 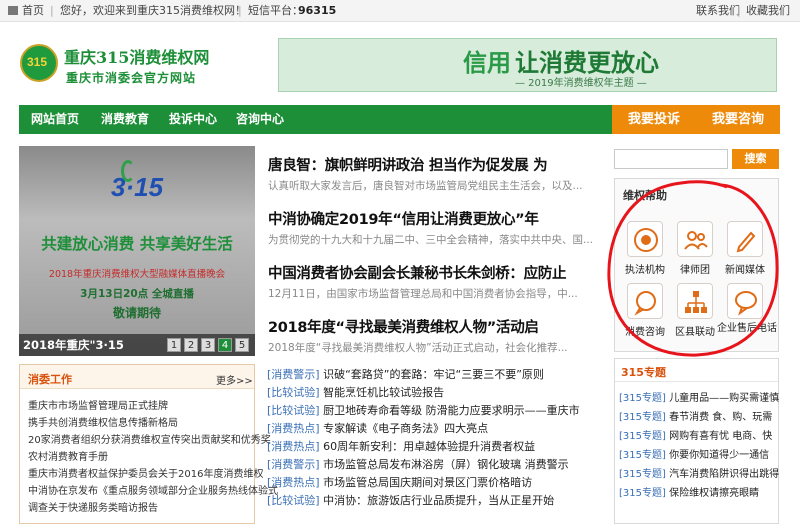 I want to click on slide-page-3: 3, so click(x=208, y=345).